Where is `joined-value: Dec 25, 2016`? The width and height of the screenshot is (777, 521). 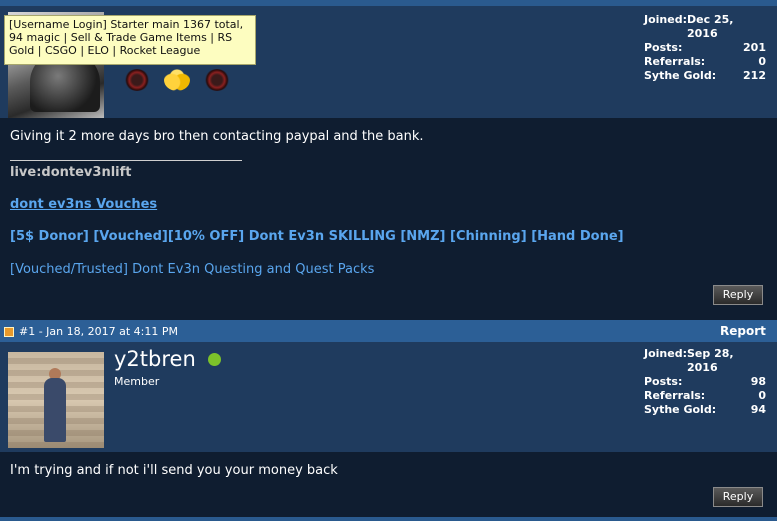 joined-value: Dec 25, 2016 is located at coordinates (710, 26).